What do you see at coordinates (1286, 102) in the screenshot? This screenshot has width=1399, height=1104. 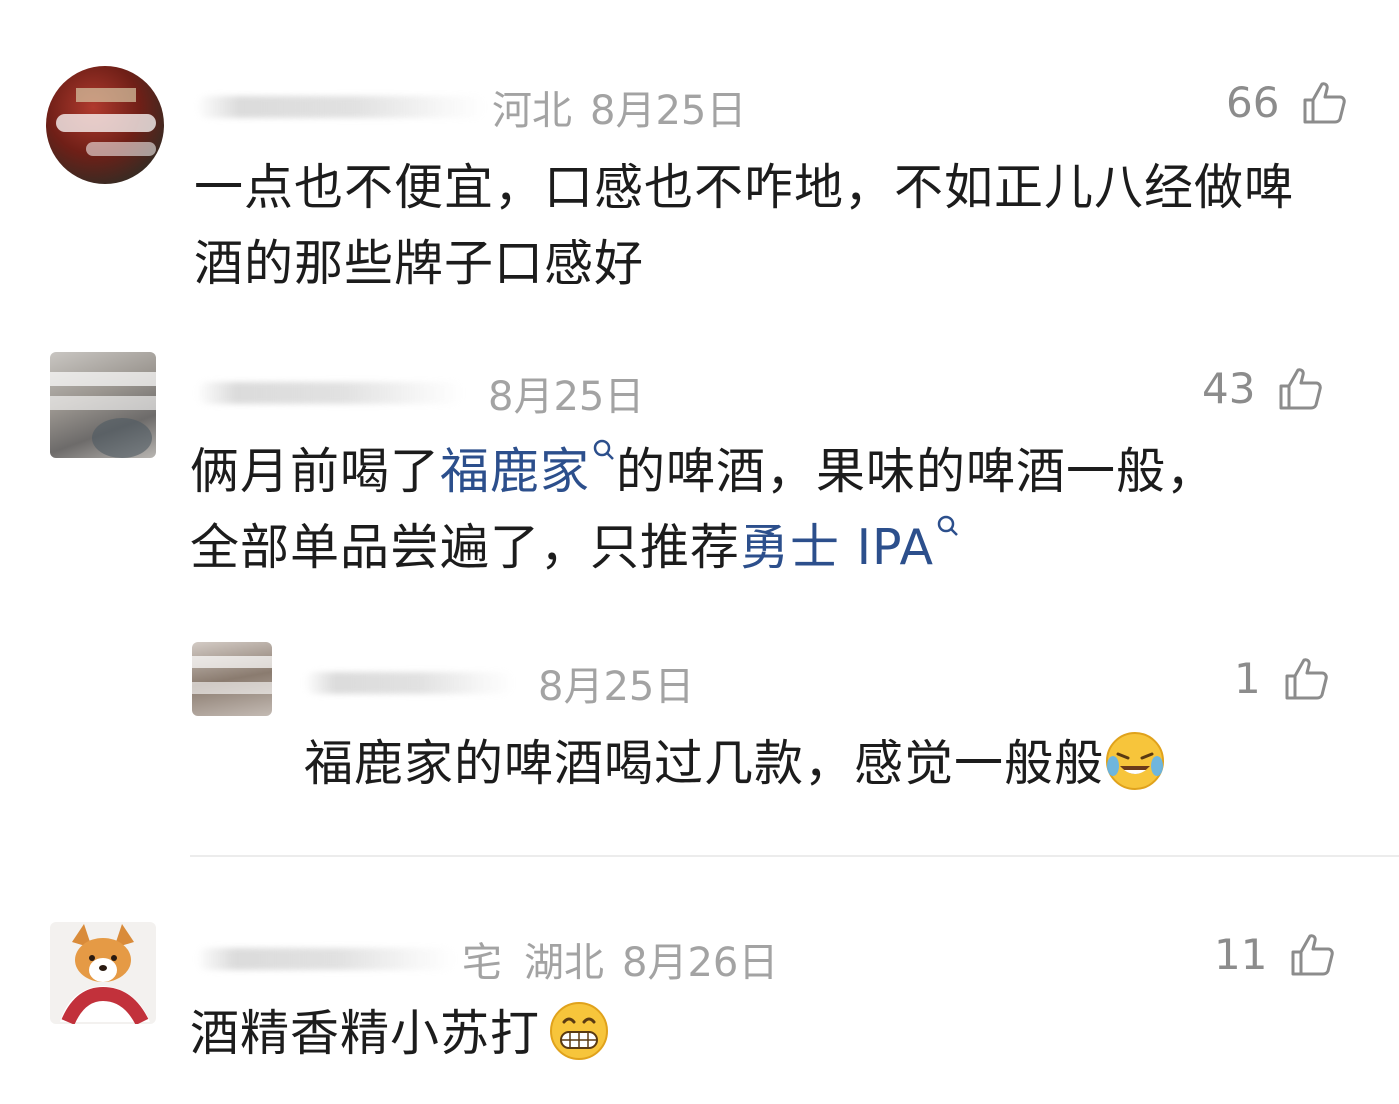 I see `like-button: 66` at bounding box center [1286, 102].